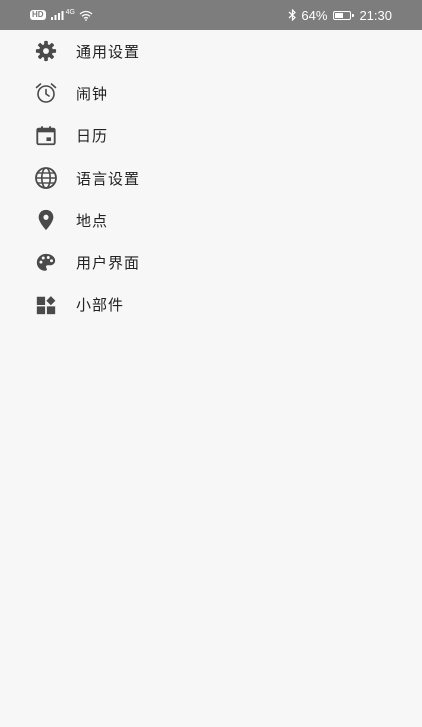  What do you see at coordinates (375, 15) in the screenshot?
I see `clock-time: 21:30` at bounding box center [375, 15].